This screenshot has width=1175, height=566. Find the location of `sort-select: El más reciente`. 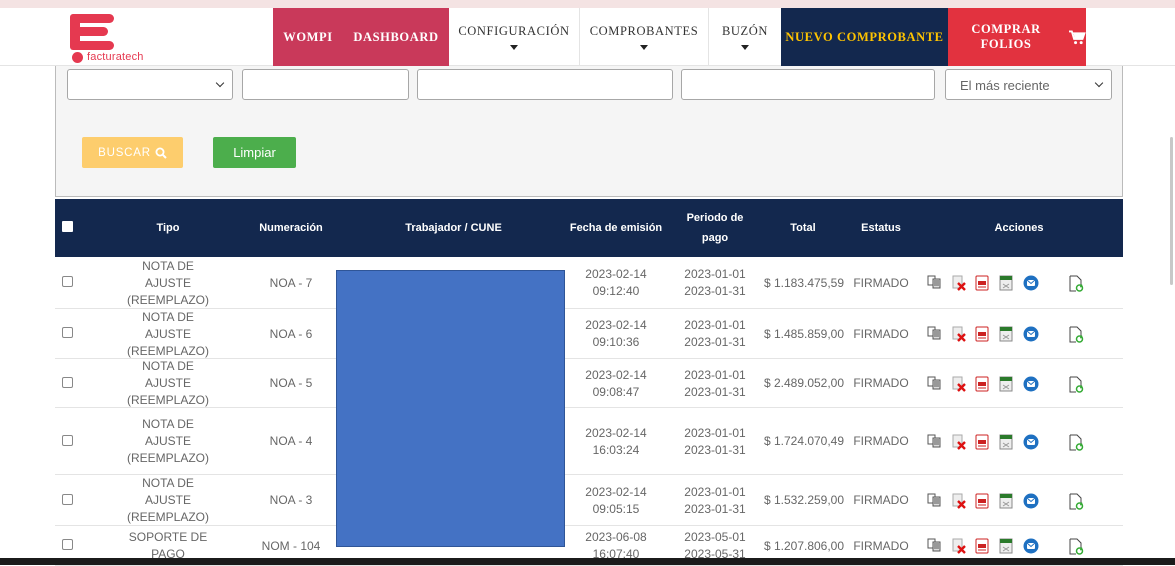

sort-select: El más reciente is located at coordinates (1028, 84).